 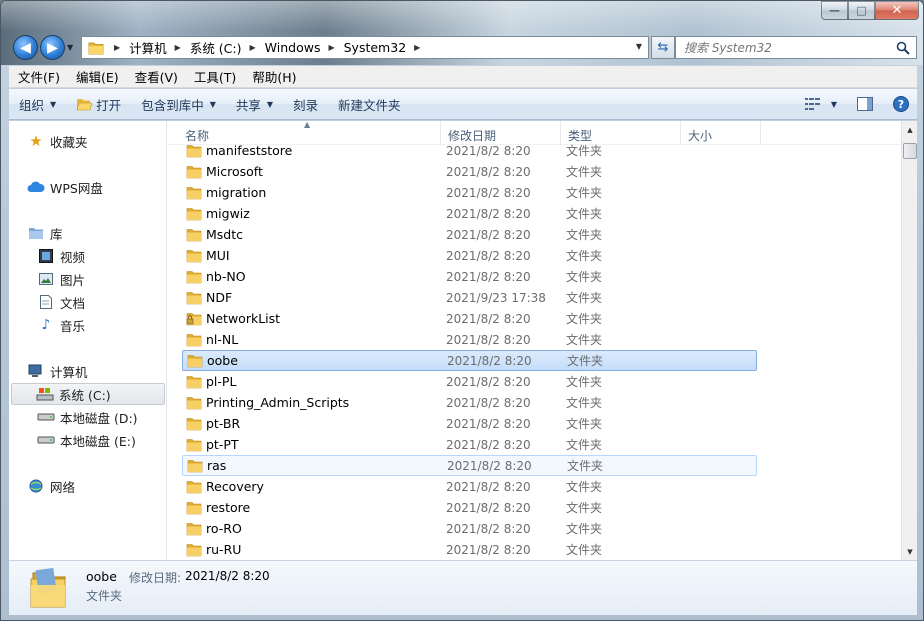 I want to click on file-row: manifeststore 2021/8/2 8:20 文件夹, so click(x=469, y=150).